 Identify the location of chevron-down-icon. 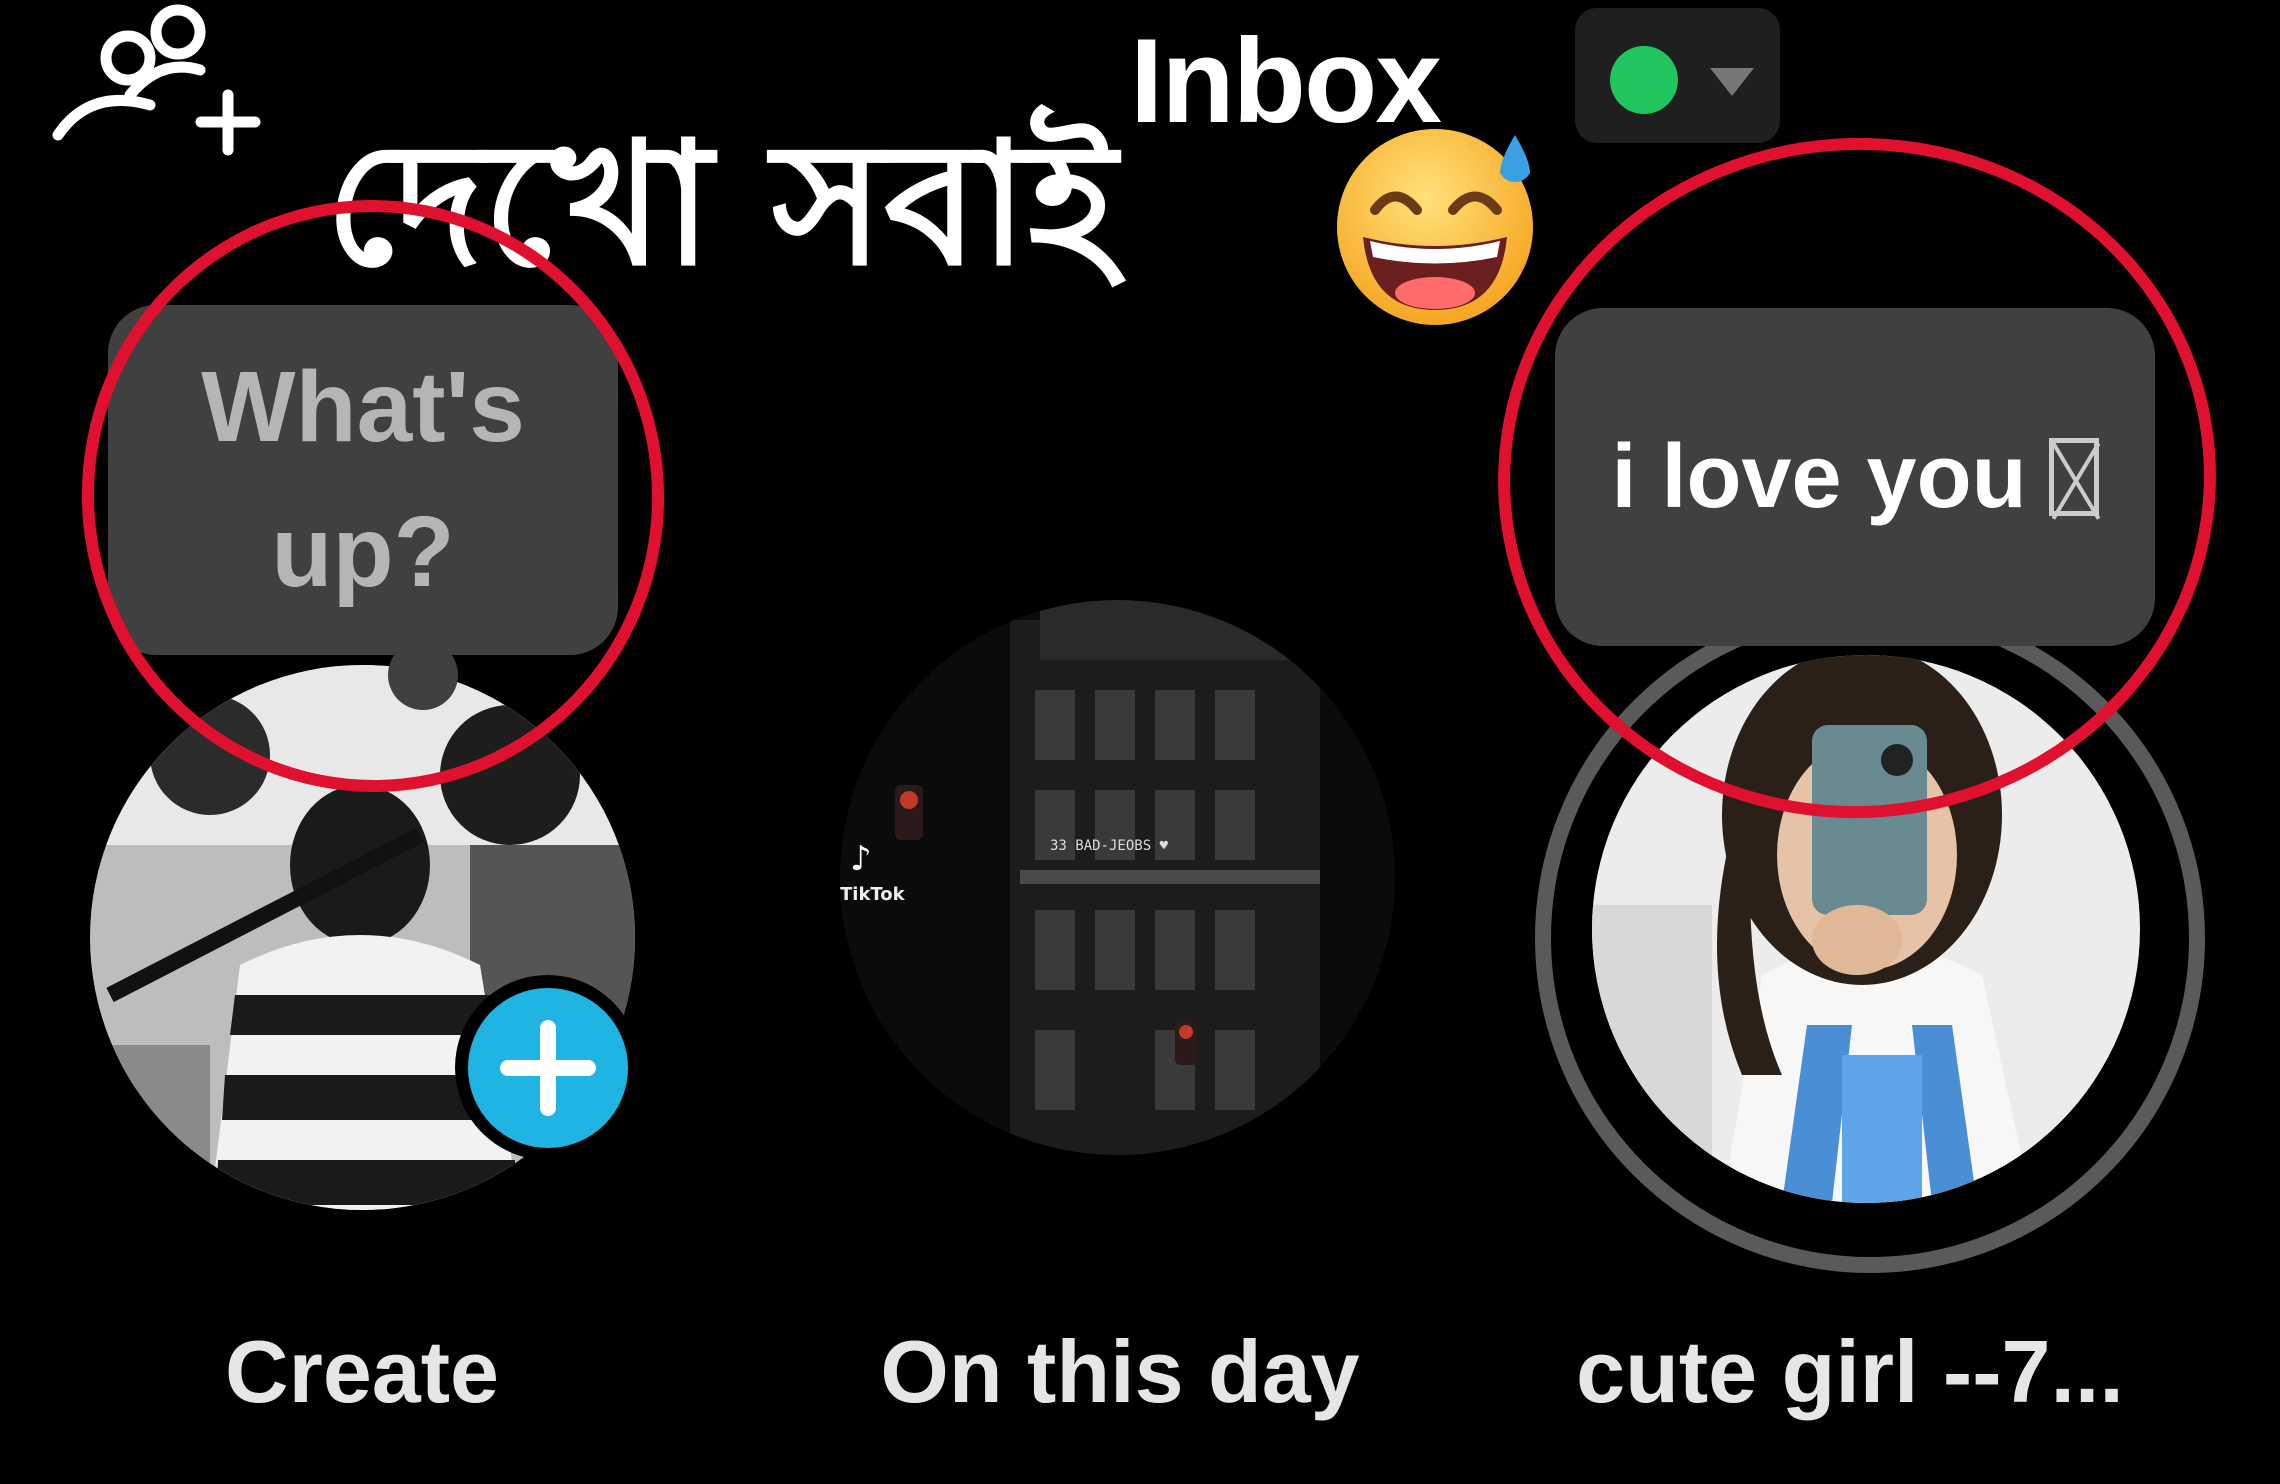
(1732, 82).